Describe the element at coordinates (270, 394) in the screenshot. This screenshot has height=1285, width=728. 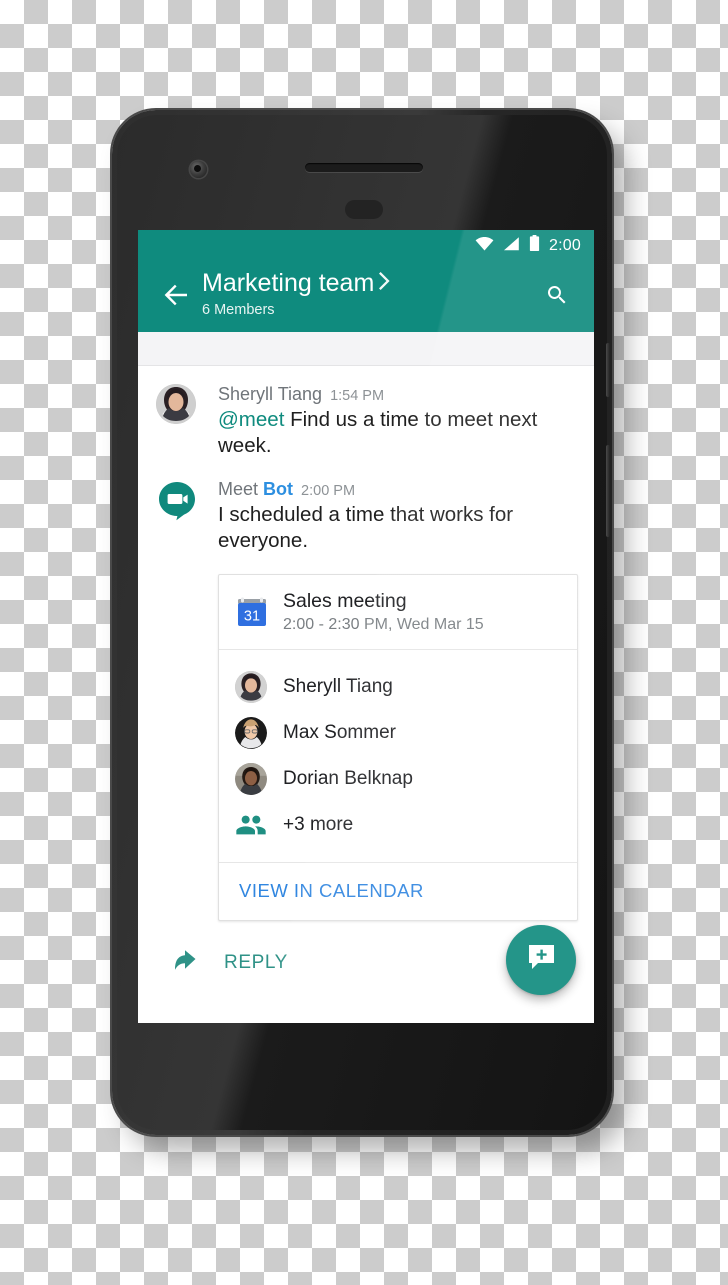
I see `message-sender: Sheryll Tiang` at that location.